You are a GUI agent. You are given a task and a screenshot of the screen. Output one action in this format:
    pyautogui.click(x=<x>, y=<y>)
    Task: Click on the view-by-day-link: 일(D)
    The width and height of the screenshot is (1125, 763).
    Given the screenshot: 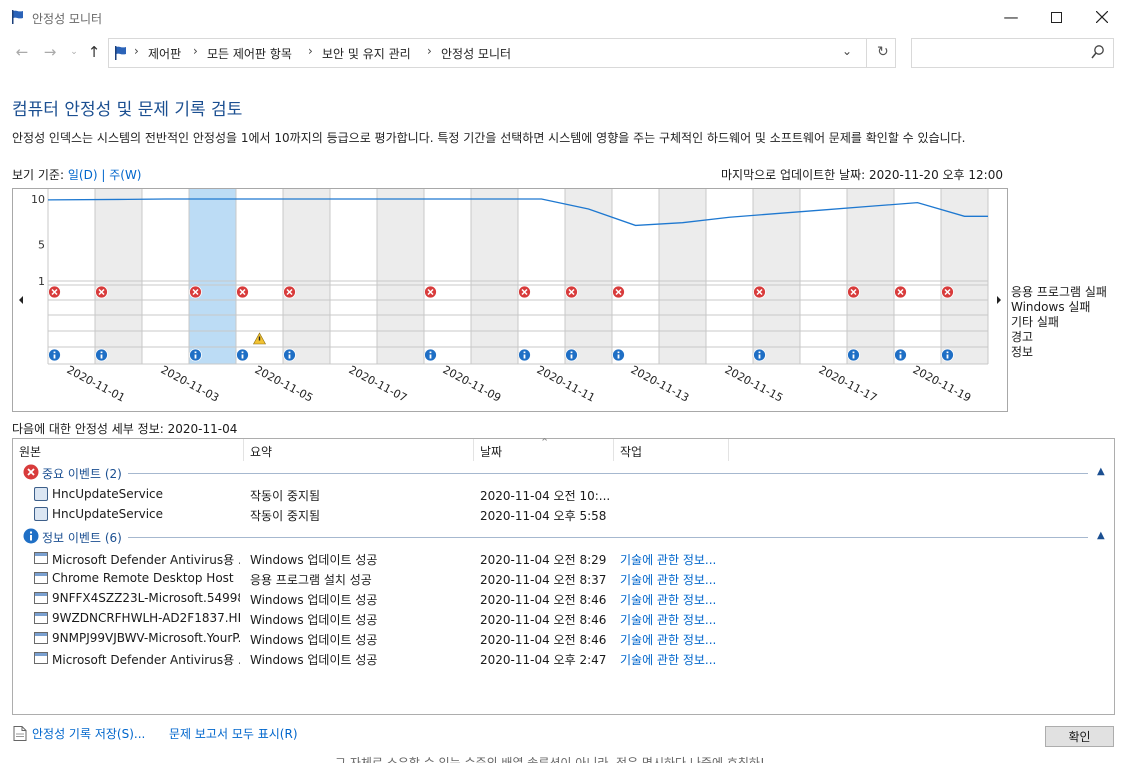 What is the action you would take?
    pyautogui.click(x=83, y=175)
    